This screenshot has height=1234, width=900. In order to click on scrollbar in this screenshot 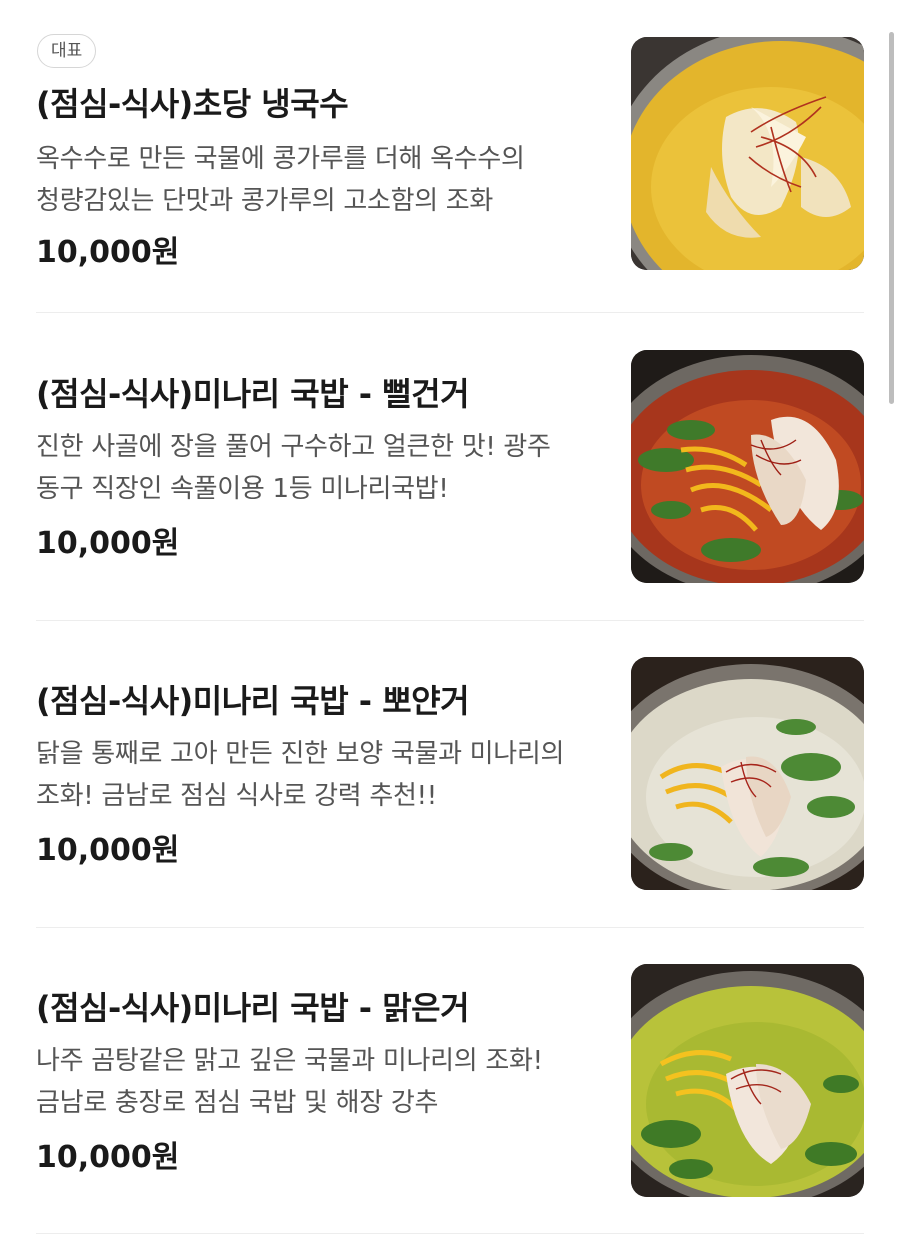, I will do `click(891, 218)`.